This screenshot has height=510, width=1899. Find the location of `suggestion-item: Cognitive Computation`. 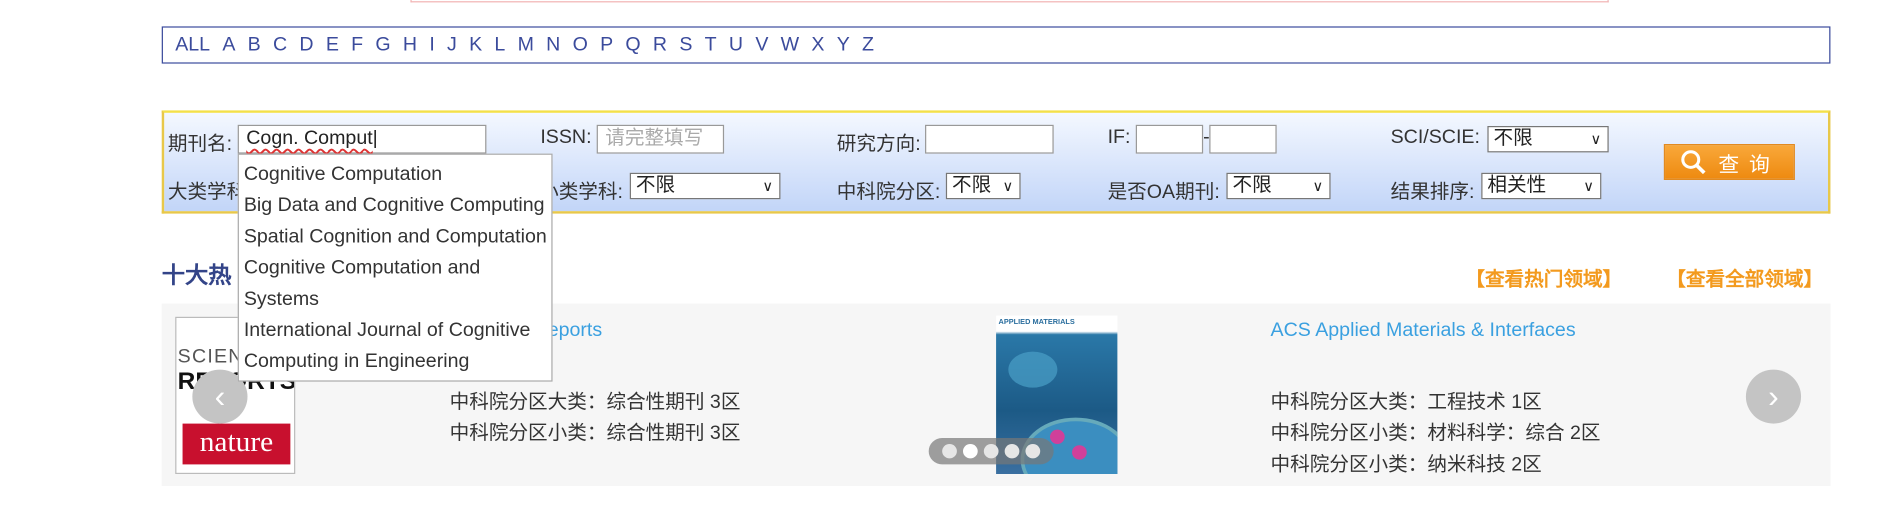

suggestion-item: Cognitive Computation is located at coordinates (395, 175).